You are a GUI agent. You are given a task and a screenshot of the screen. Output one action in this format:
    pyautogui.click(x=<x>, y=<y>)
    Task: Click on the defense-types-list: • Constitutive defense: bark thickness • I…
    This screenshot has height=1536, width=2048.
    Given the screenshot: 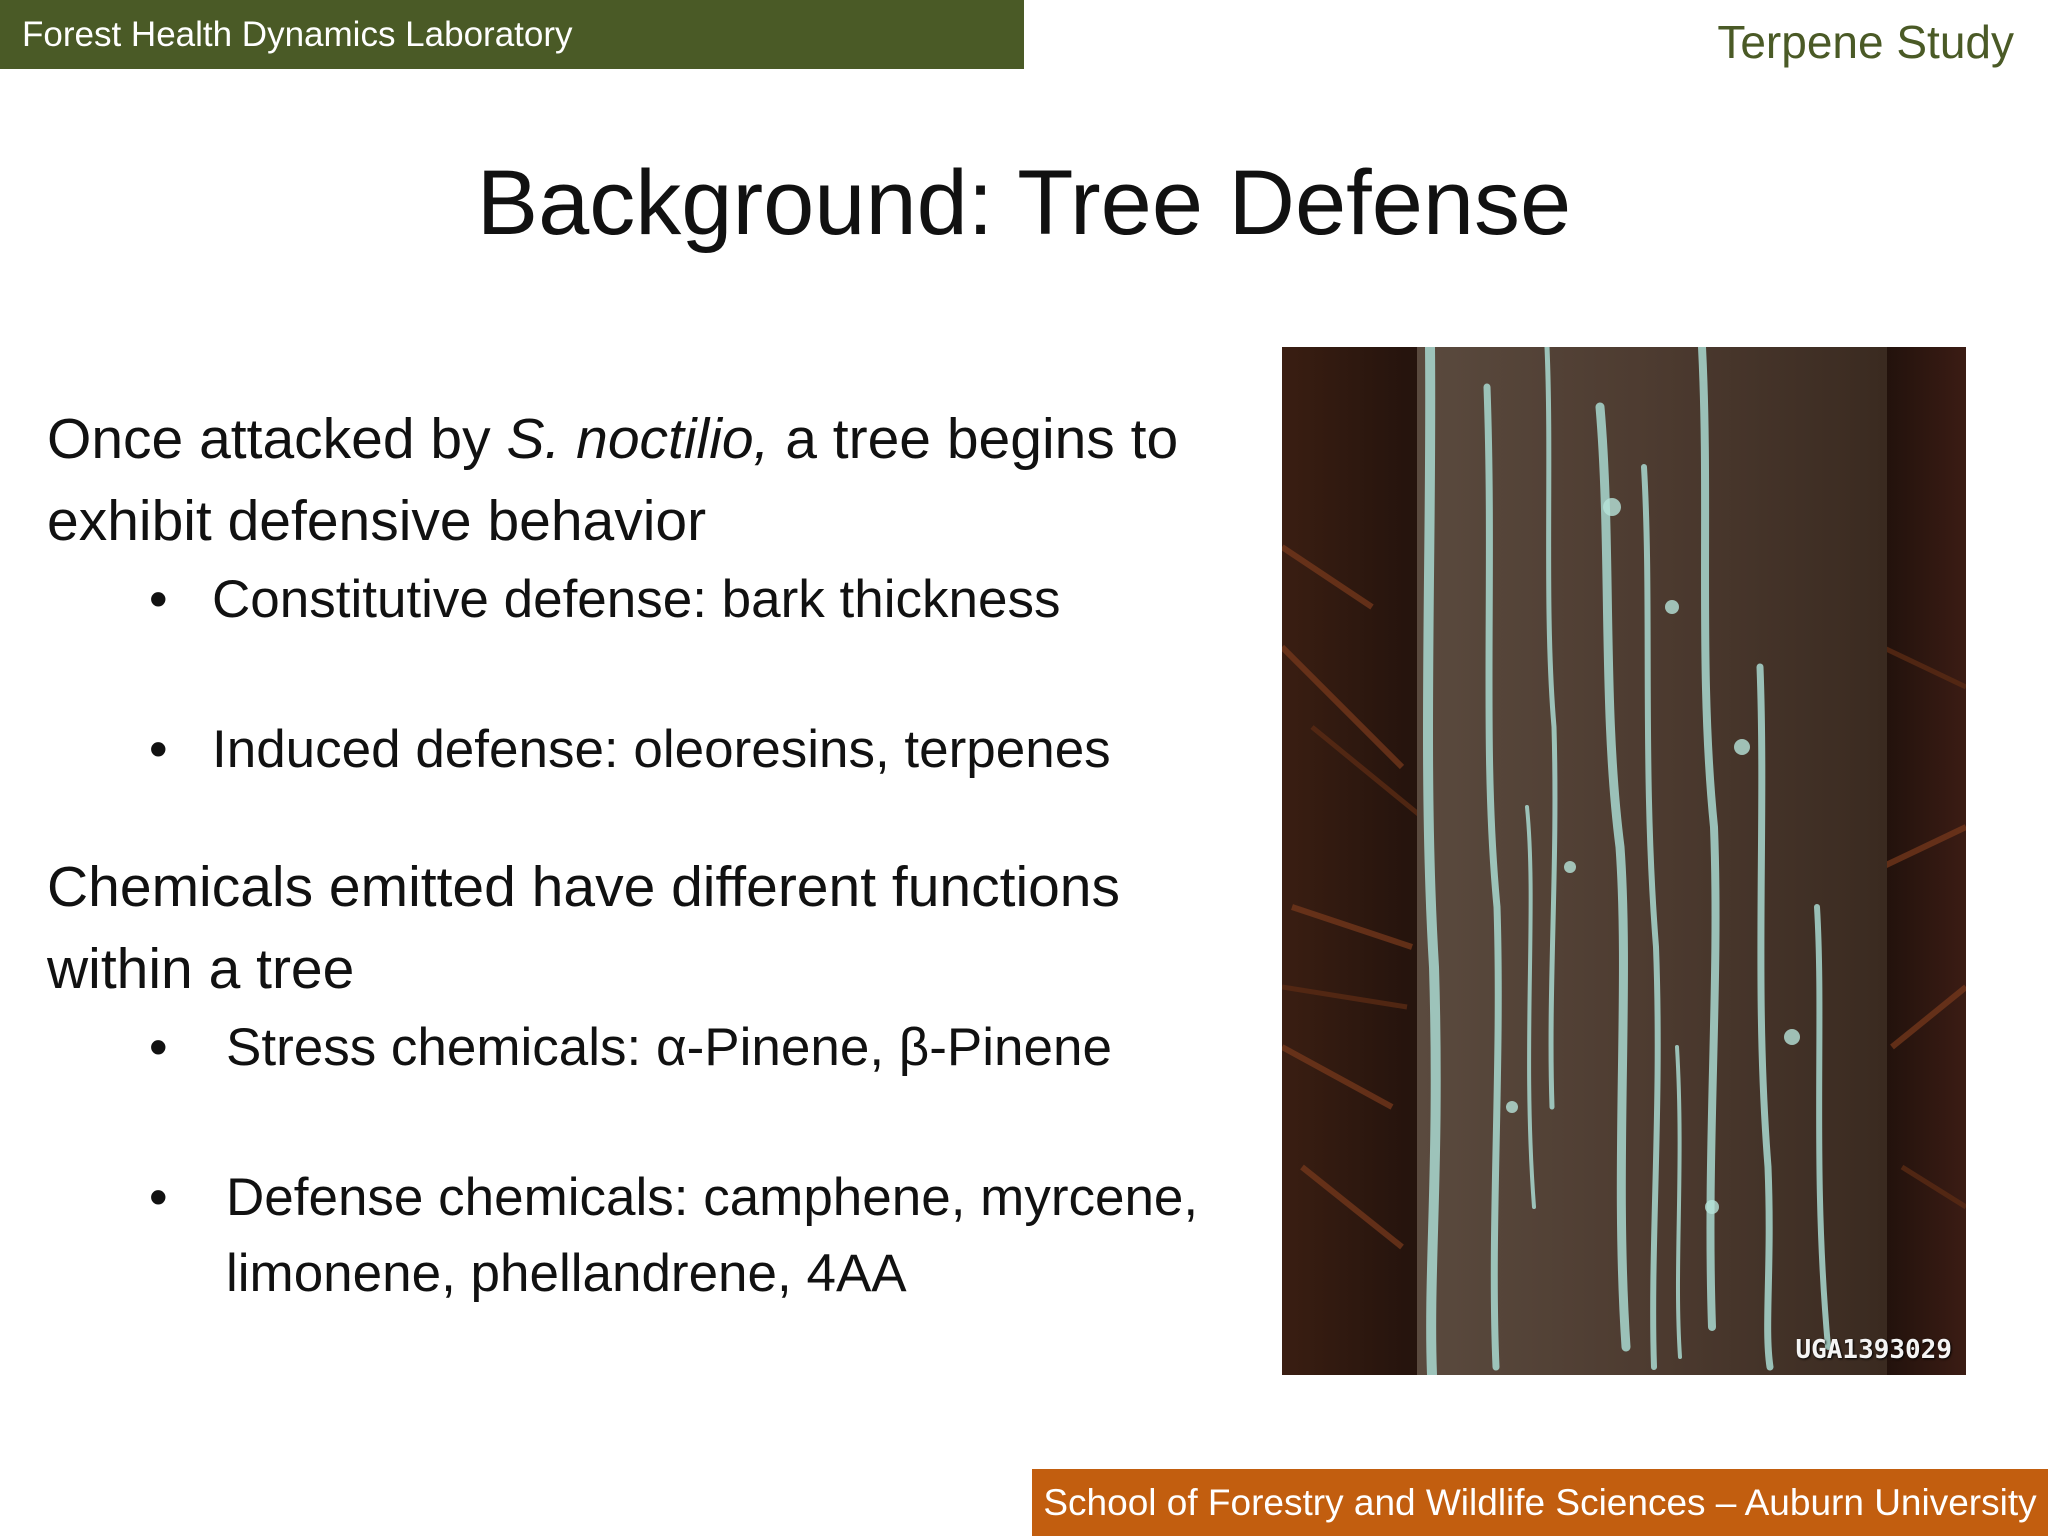 What is the action you would take?
    pyautogui.click(x=667, y=675)
    